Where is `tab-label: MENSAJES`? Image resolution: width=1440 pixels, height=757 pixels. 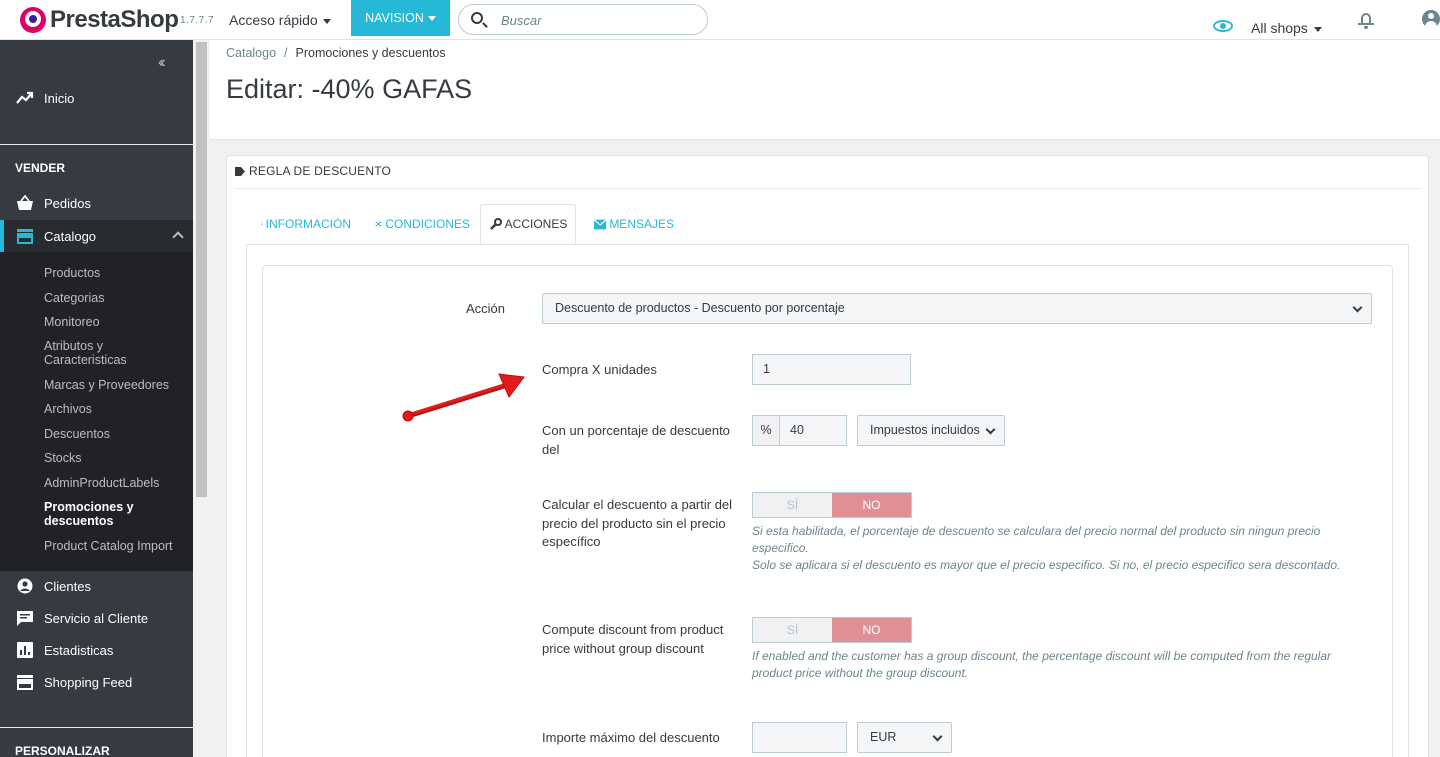 tab-label: MENSAJES is located at coordinates (641, 224).